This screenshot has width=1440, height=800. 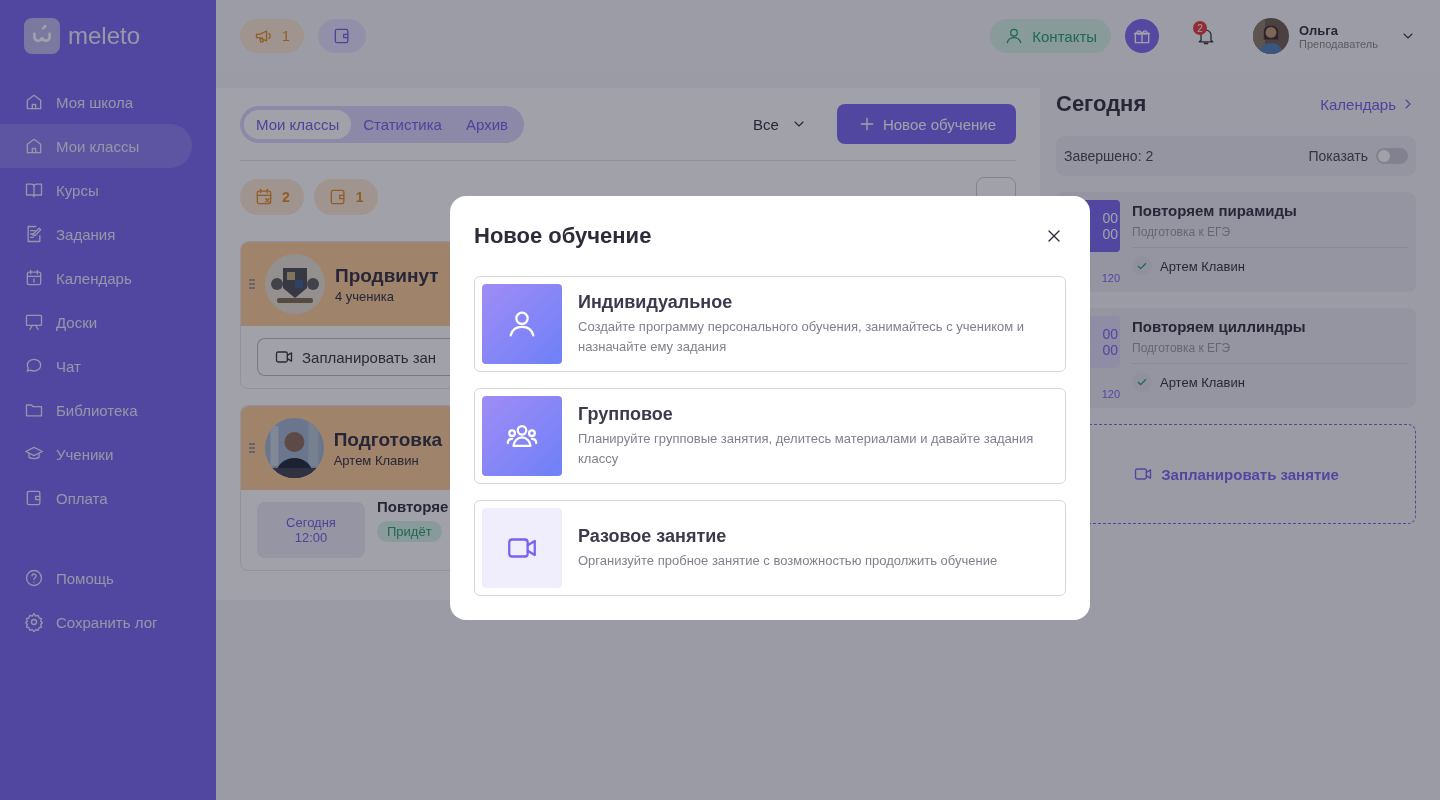 What do you see at coordinates (311, 530) in the screenshot?
I see `lesson-date: Сегодня 12:00` at bounding box center [311, 530].